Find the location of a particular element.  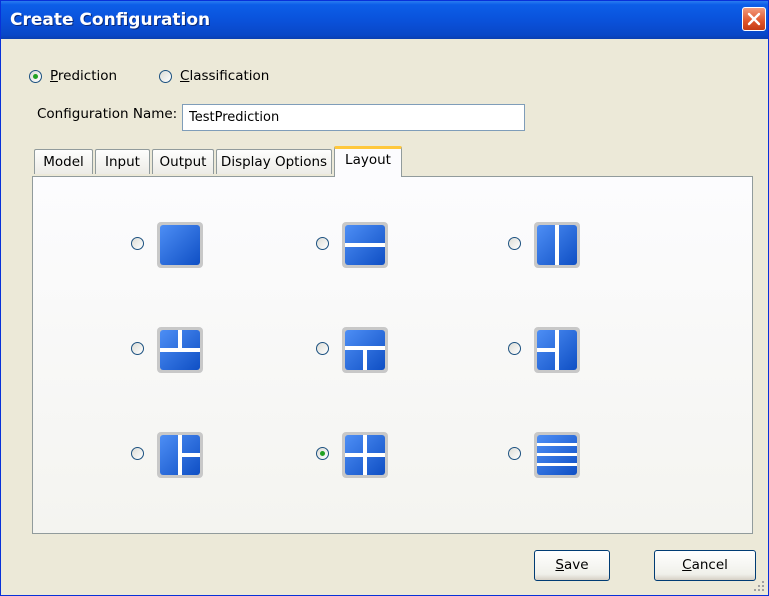

window-title: Create Configuration is located at coordinates (110, 20).